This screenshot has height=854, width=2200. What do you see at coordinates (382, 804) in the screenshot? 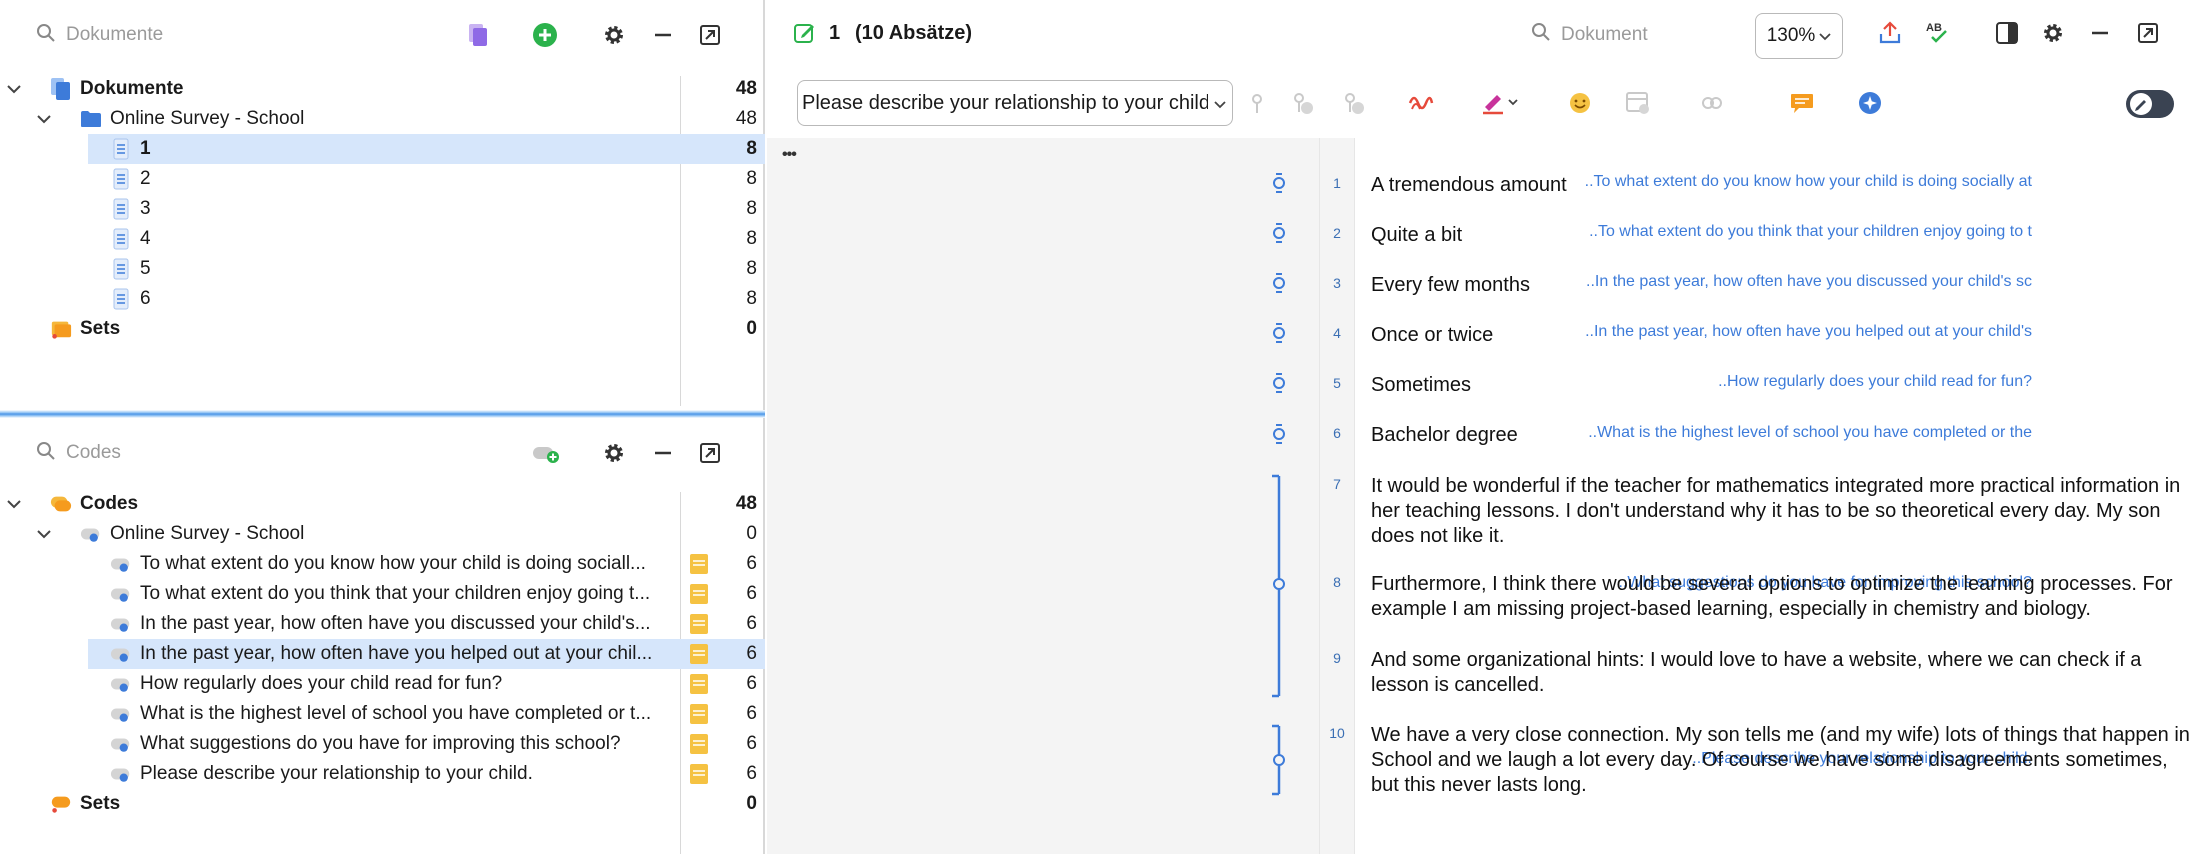
I see `code-sets: Sets 0` at bounding box center [382, 804].